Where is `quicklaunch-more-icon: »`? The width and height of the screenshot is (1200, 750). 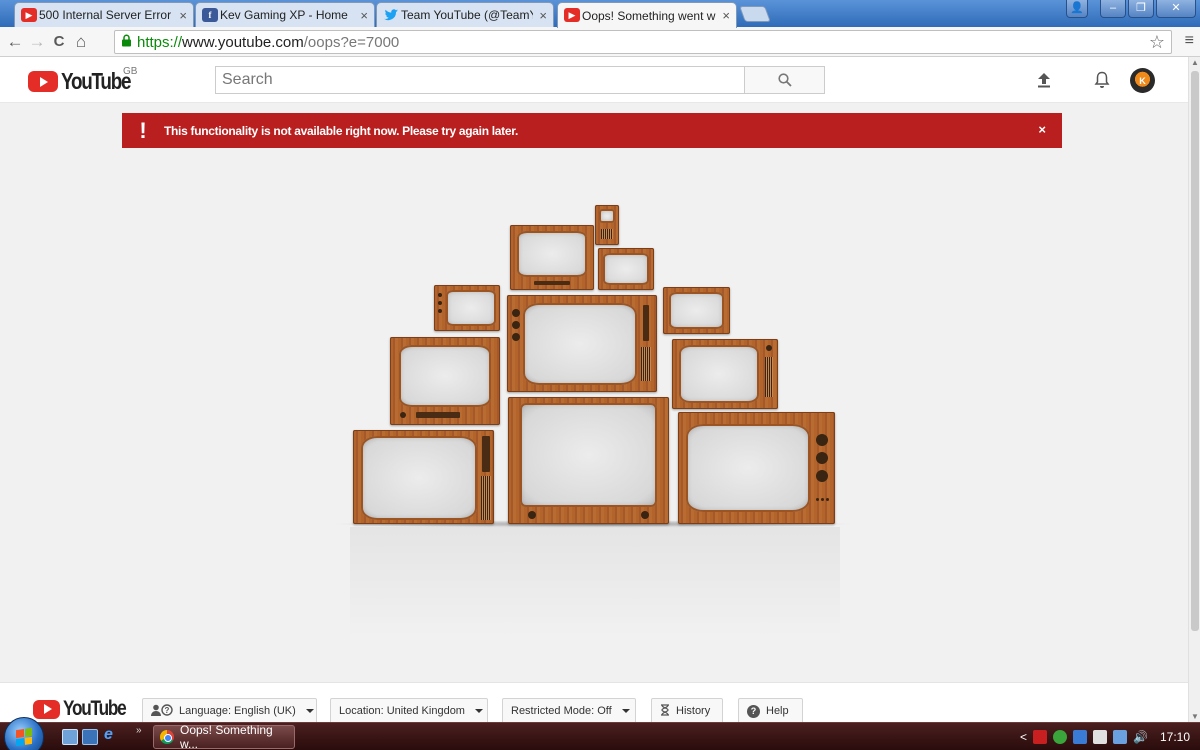
quicklaunch-more-icon: » is located at coordinates (139, 730).